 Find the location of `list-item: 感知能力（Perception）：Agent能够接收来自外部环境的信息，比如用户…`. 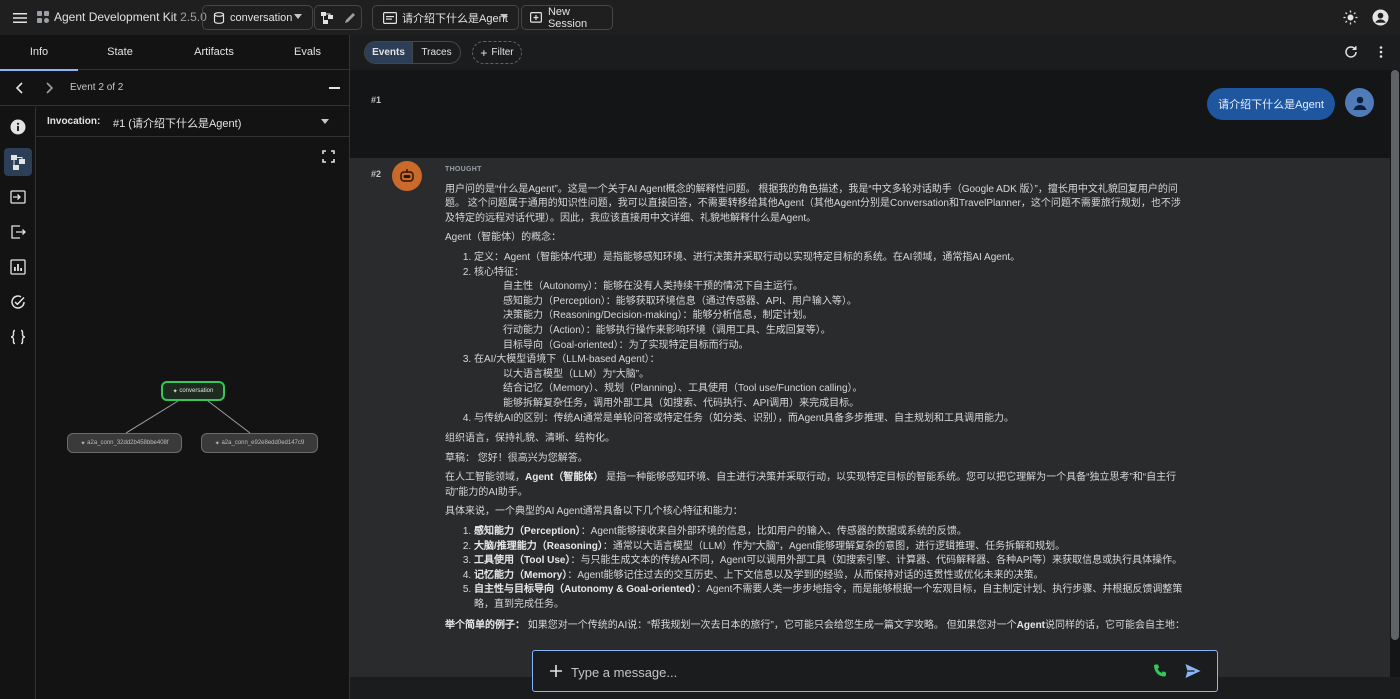

list-item: 感知能力（Perception）：Agent能够接收来自外部环境的信息，比如用户… is located at coordinates (829, 532).